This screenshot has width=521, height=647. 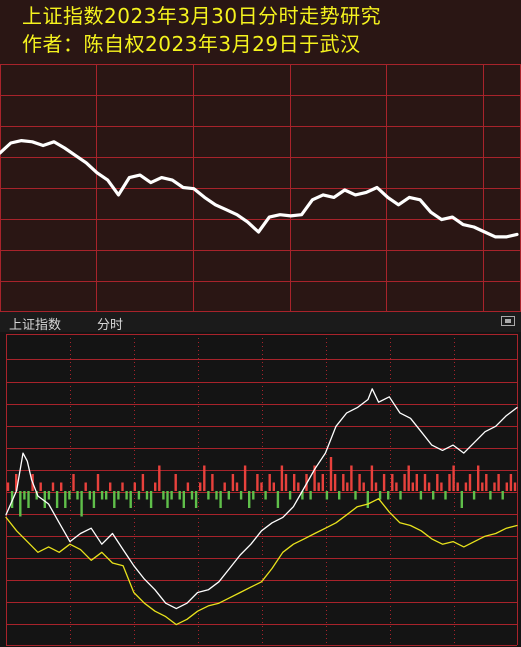 What do you see at coordinates (202, 16) in the screenshot?
I see `chart-title: 上证指数2023年3月30日分时走势研究` at bounding box center [202, 16].